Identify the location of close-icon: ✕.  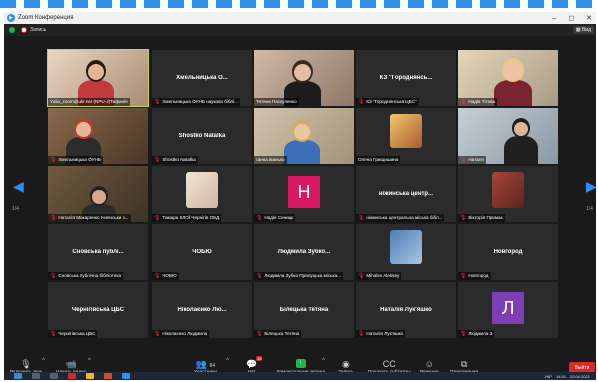
(589, 18).